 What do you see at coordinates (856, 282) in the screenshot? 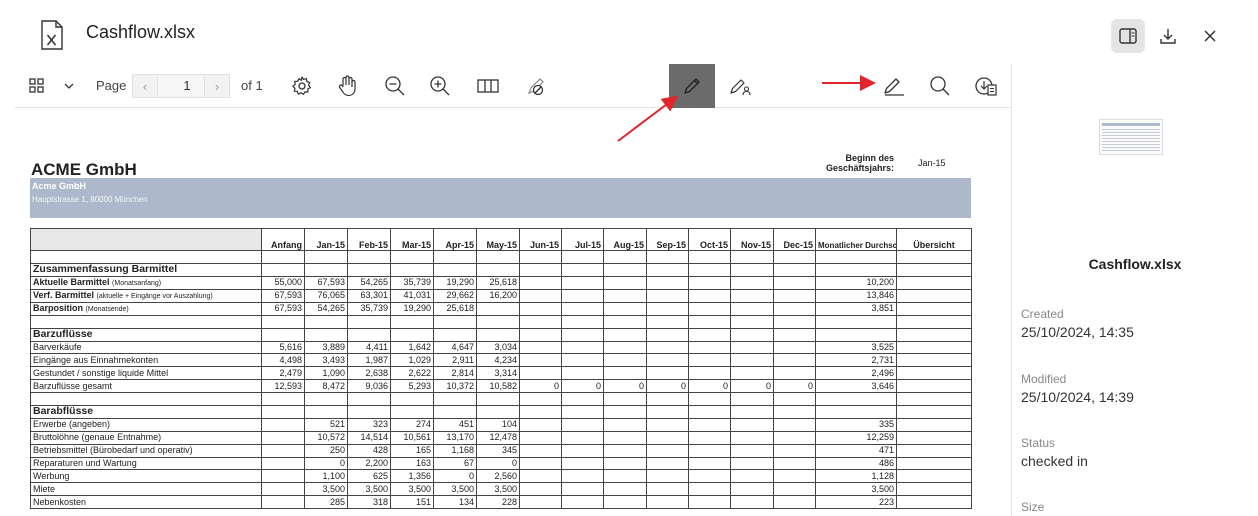
I see `average-cell: 10,200` at bounding box center [856, 282].